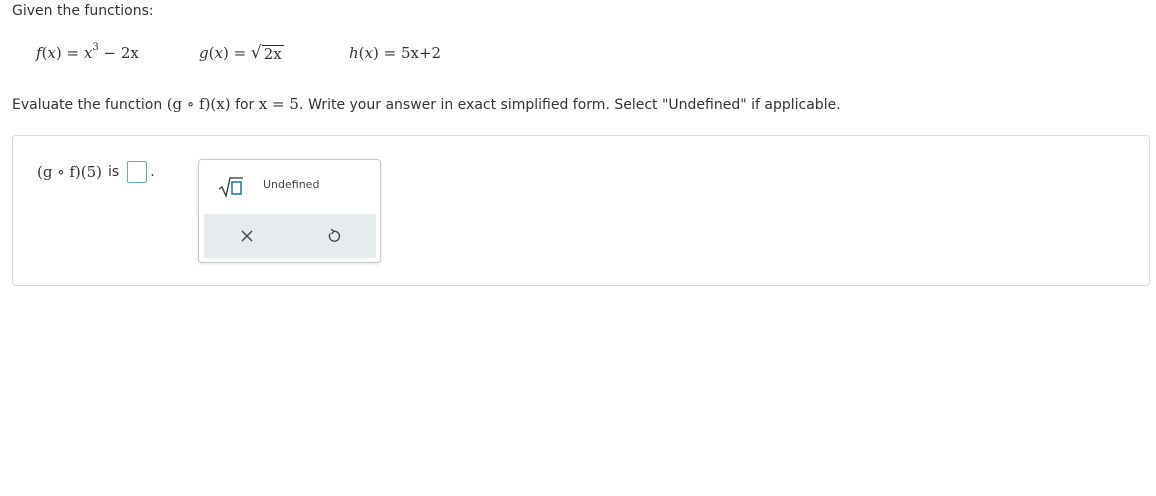 This screenshot has height=496, width=1156. I want to click on function-f: f(x) = x3 − 2x, so click(87, 52).